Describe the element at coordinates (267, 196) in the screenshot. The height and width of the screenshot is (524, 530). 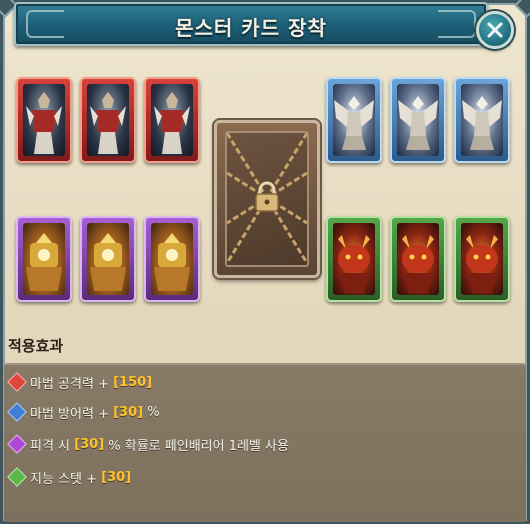
I see `padlock-icon` at that location.